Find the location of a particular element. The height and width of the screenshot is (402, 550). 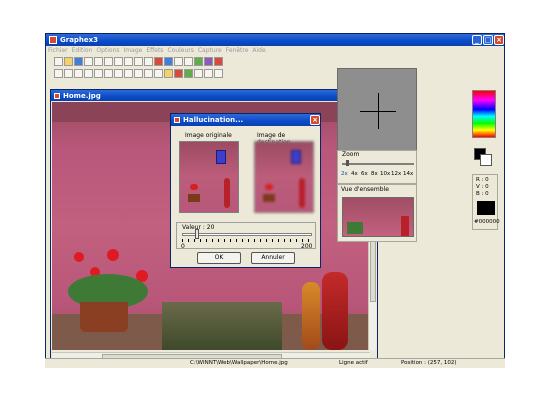

zoom-level: 12x is located at coordinates (396, 174).